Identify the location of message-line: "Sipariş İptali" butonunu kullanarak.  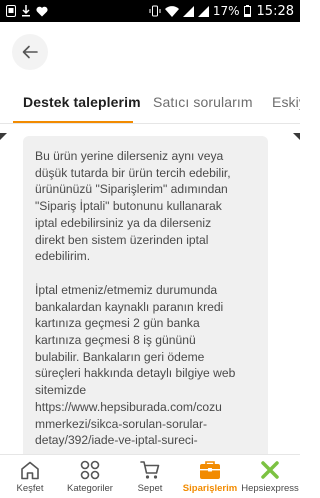
(128, 206).